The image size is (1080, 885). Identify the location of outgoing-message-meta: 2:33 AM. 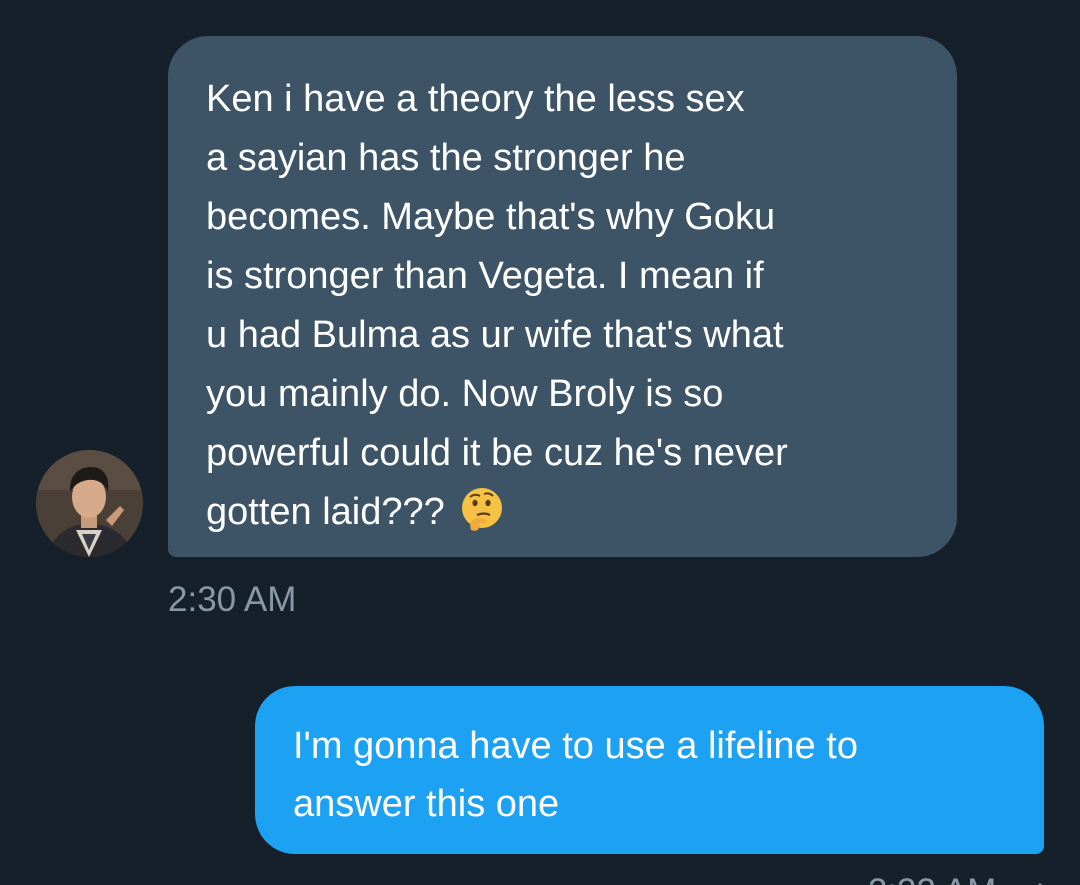
(956, 877).